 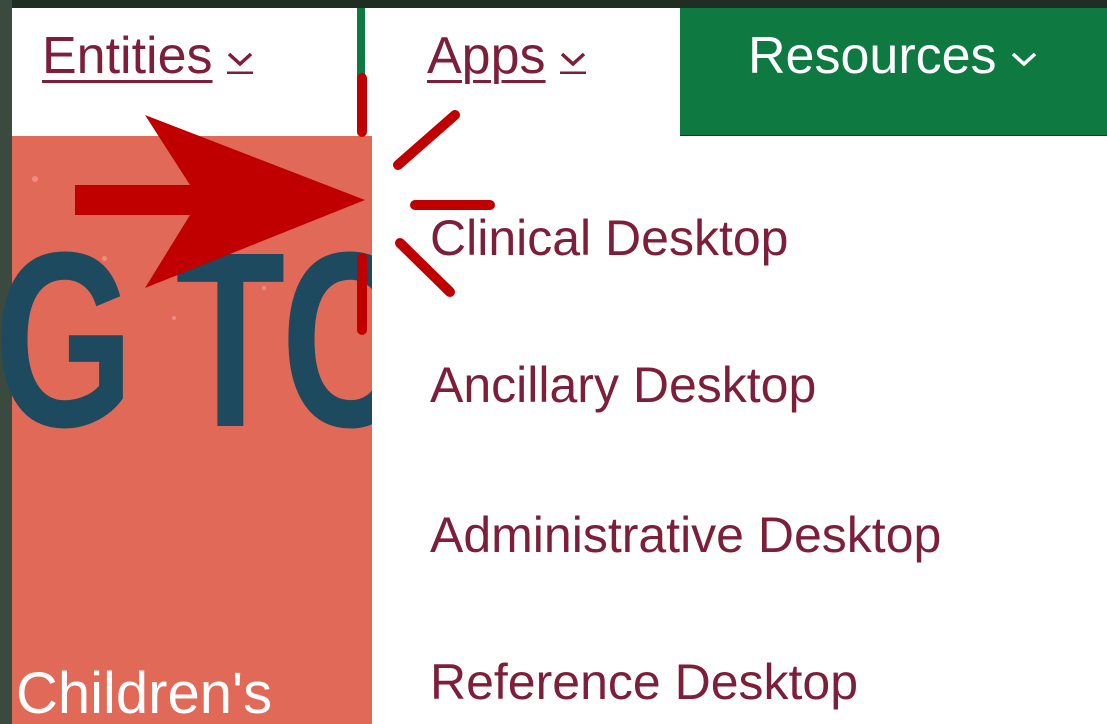 What do you see at coordinates (127, 56) in the screenshot?
I see `nav-entities-label: Entities` at bounding box center [127, 56].